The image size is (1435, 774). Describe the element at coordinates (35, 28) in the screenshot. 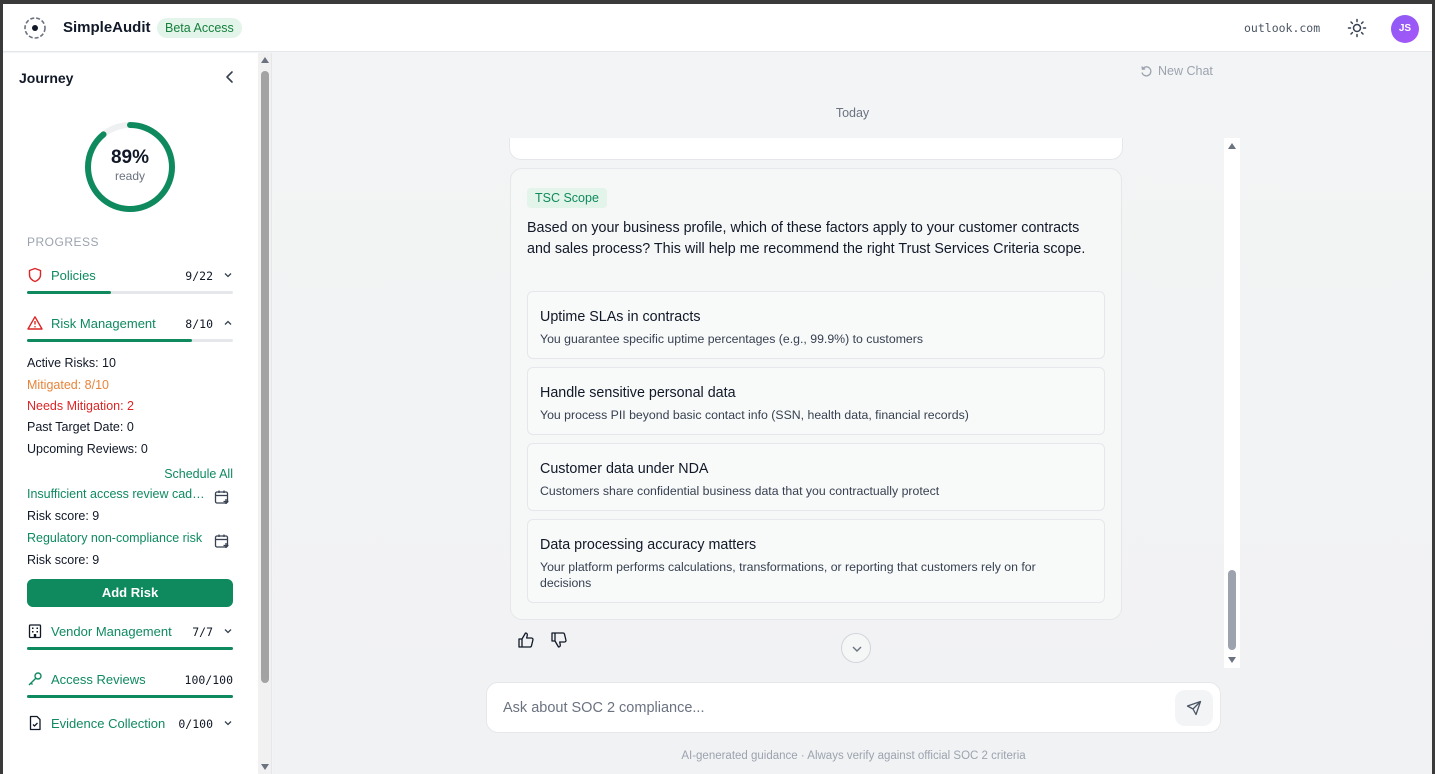

I see `logo-icon` at that location.